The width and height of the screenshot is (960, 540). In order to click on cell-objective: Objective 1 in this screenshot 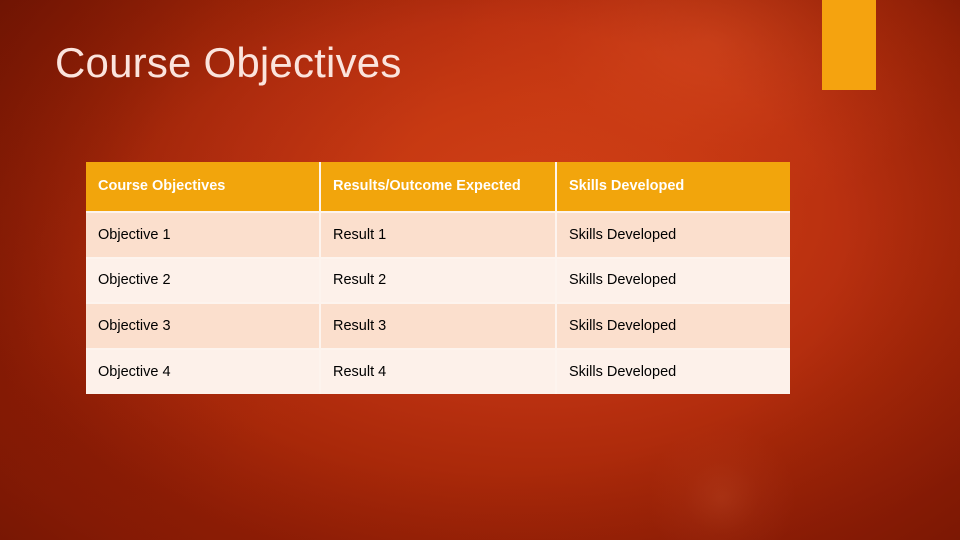, I will do `click(203, 235)`.